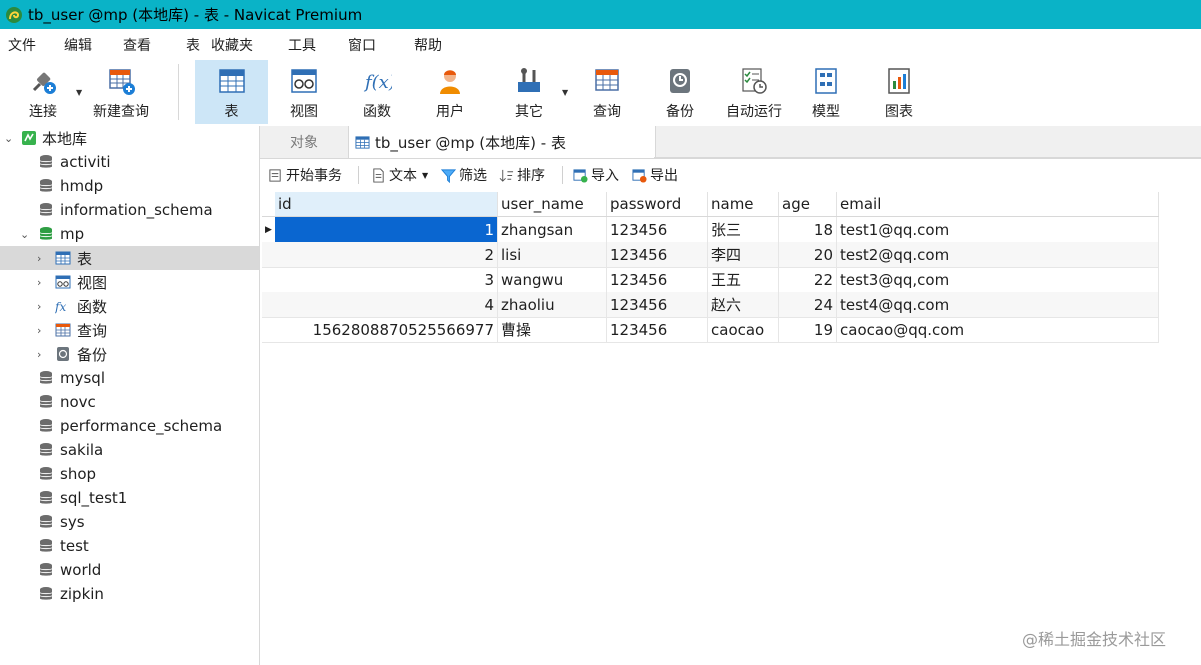  Describe the element at coordinates (377, 92) in the screenshot. I see `function-button: f(x) 函数` at that location.